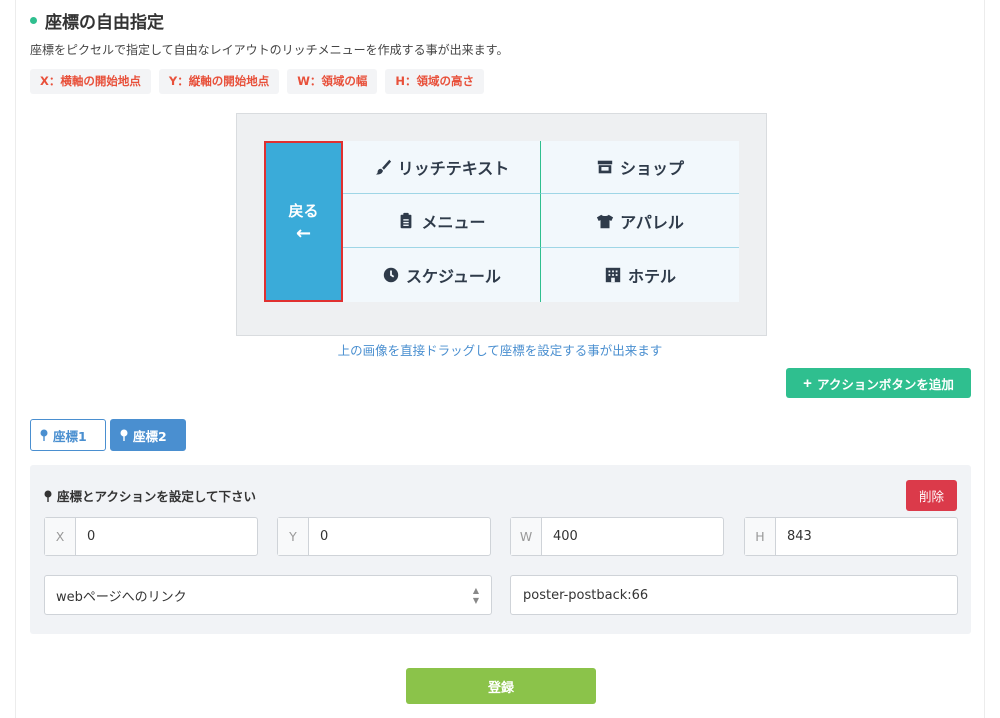 Image resolution: width=1000 pixels, height=718 pixels. Describe the element at coordinates (104, 23) in the screenshot. I see `section-title: 座標の自由指定` at that location.